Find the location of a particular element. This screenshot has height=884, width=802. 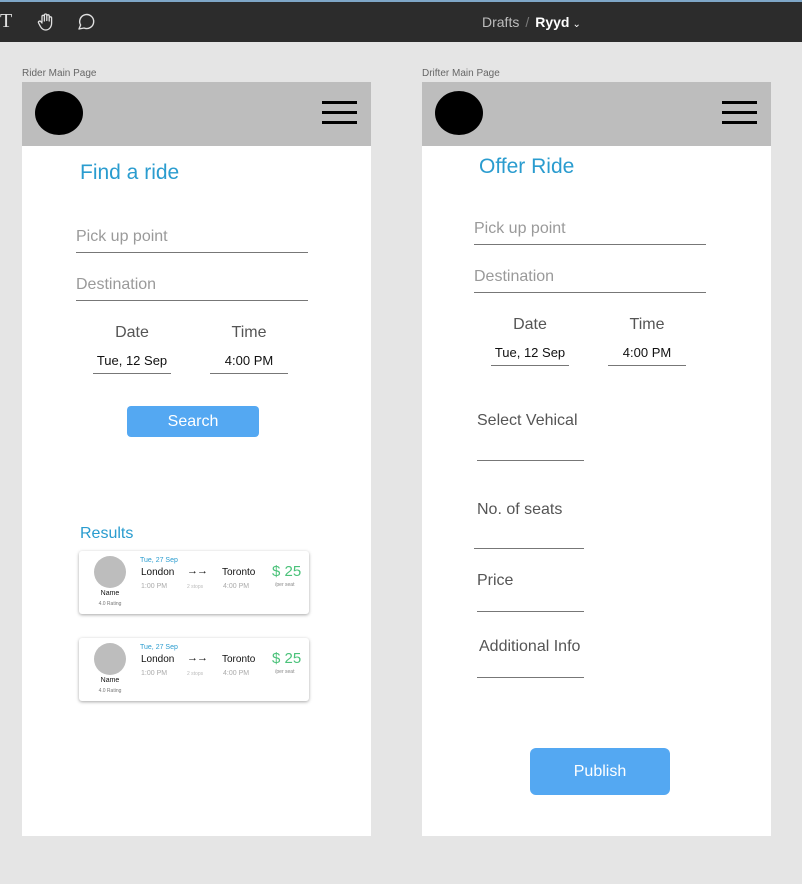

hand-tool-icon is located at coordinates (46, 24).